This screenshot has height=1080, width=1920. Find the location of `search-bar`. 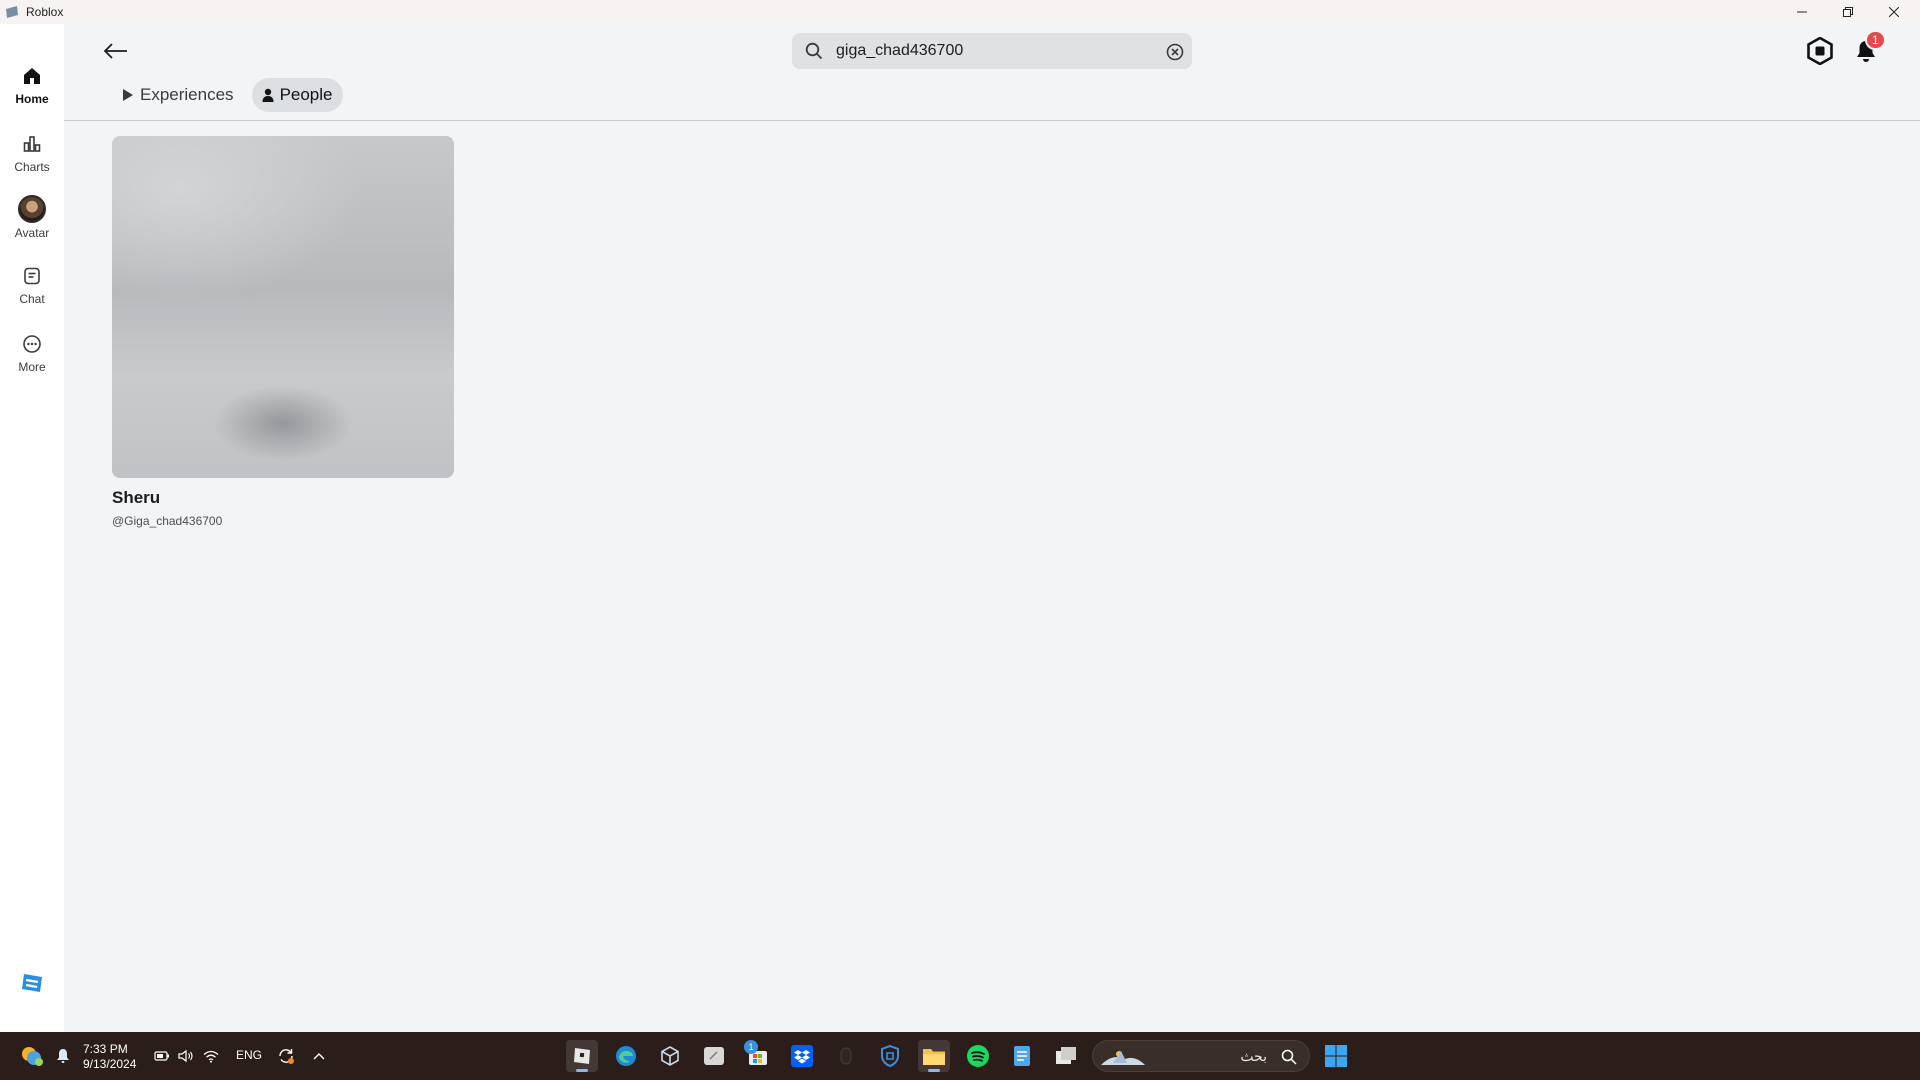

search-bar is located at coordinates (992, 51).